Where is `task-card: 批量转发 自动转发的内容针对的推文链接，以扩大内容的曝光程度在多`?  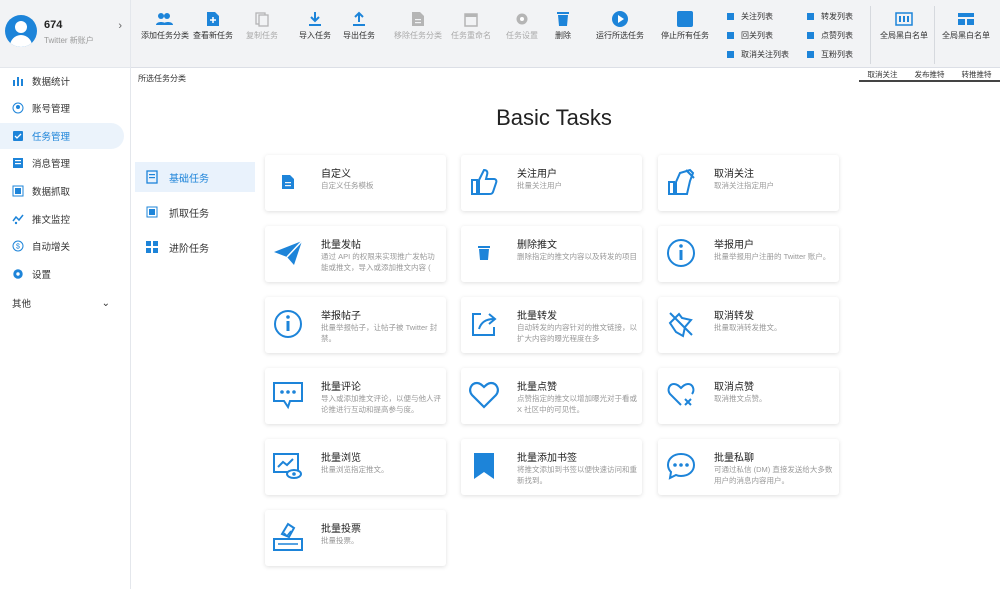 task-card: 批量转发 自动转发的内容针对的推文链接，以扩大内容的曝光程度在多 is located at coordinates (551, 325).